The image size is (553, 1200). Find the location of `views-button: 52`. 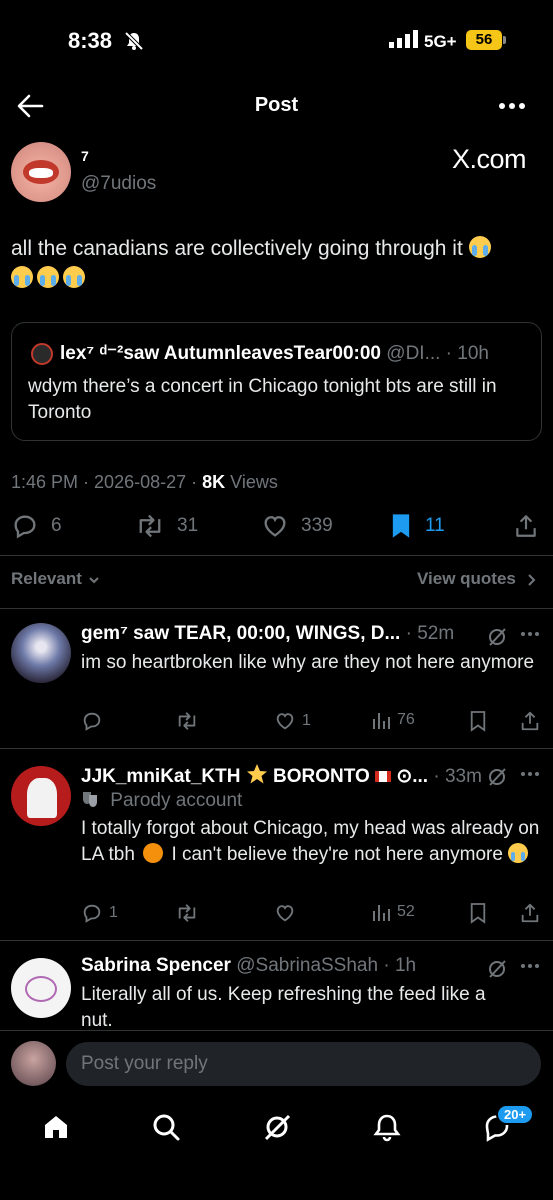

views-button: 52 is located at coordinates (393, 912).